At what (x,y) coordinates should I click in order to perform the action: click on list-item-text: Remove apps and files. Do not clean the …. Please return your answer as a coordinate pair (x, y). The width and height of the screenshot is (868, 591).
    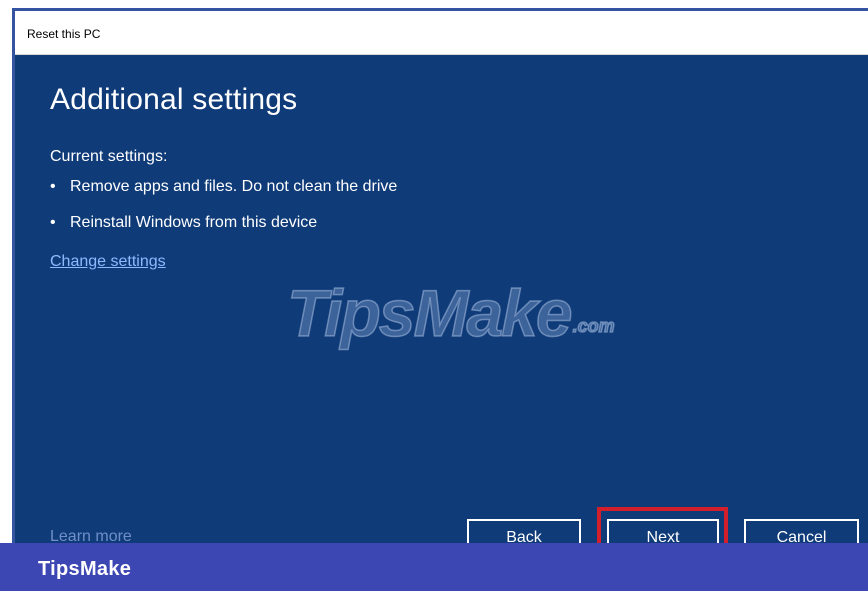
    Looking at the image, I should click on (234, 186).